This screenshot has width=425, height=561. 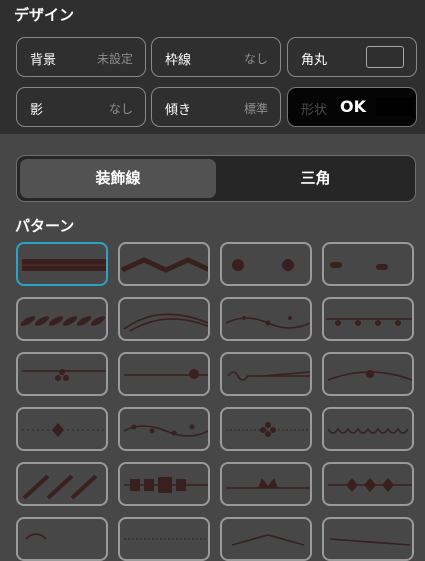 I want to click on flower-center-line-preview, so click(x=268, y=429).